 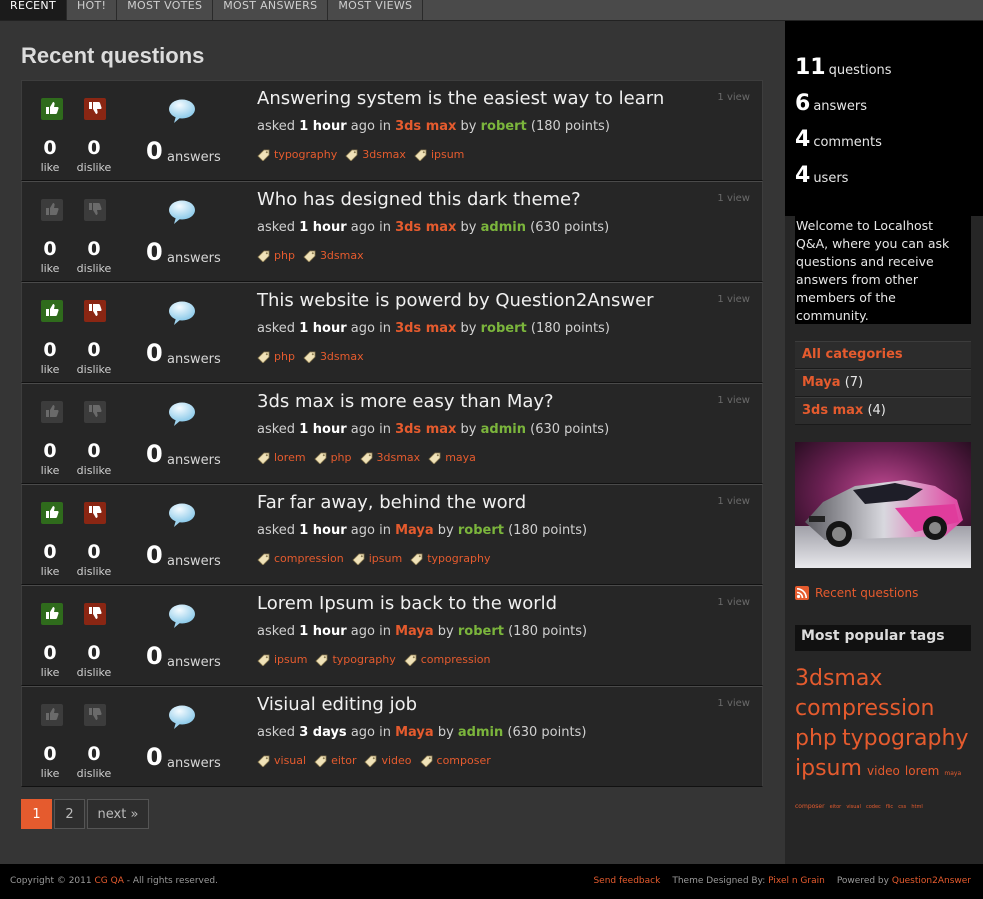 What do you see at coordinates (323, 732) in the screenshot?
I see `meta-when: 3 days` at bounding box center [323, 732].